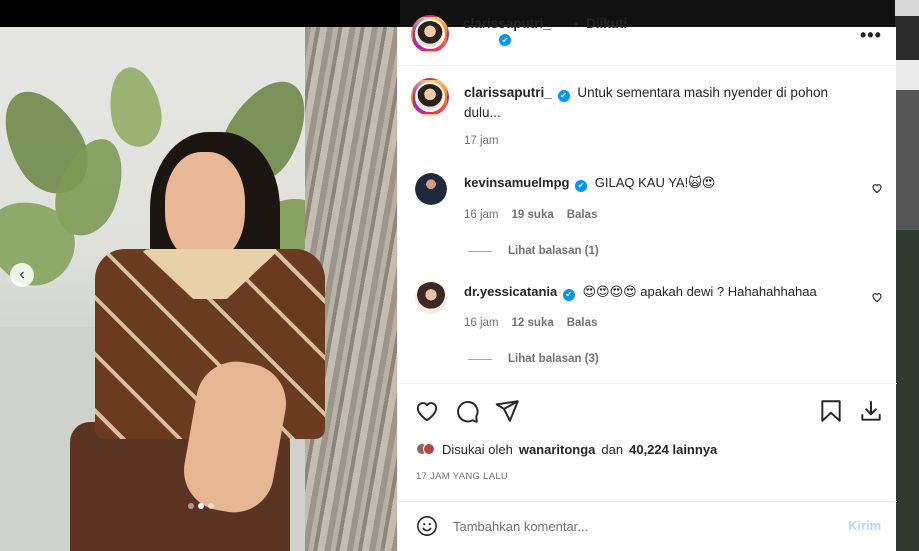 The image size is (919, 551). I want to click on photo-person-face, so click(205, 207).